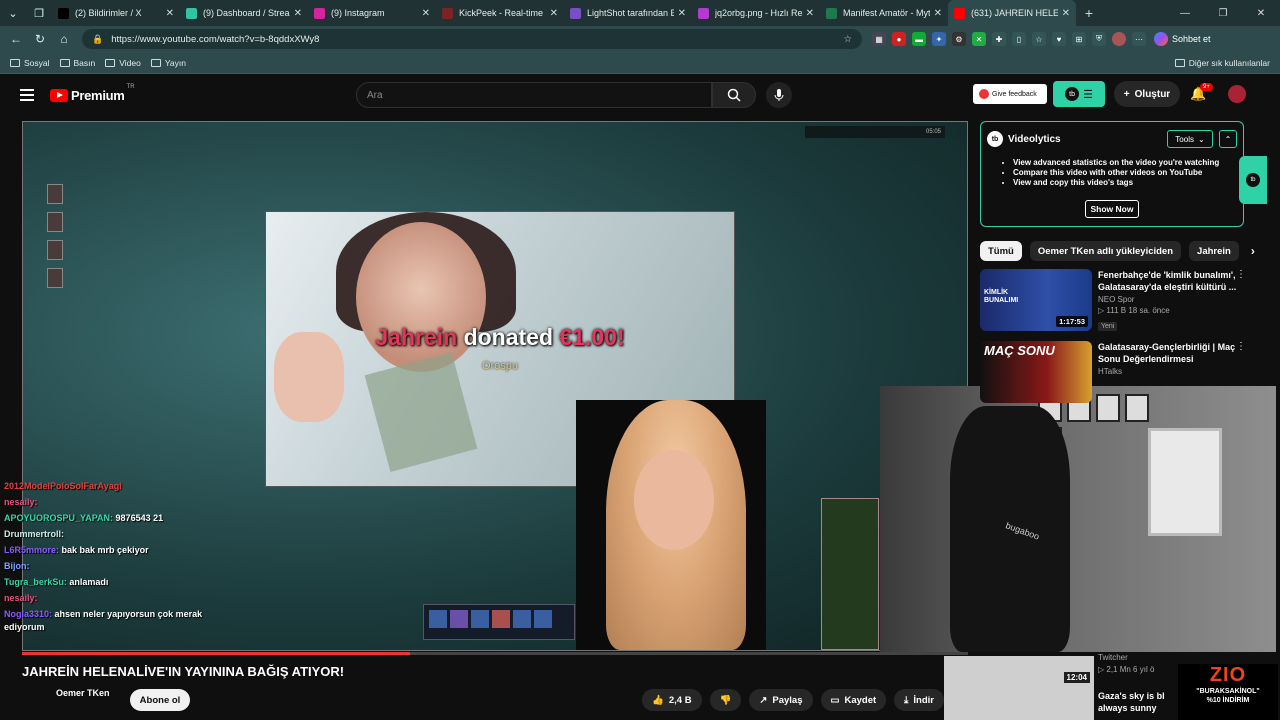 The height and width of the screenshot is (720, 1280). I want to click on filter-chip: Tümü, so click(1001, 251).